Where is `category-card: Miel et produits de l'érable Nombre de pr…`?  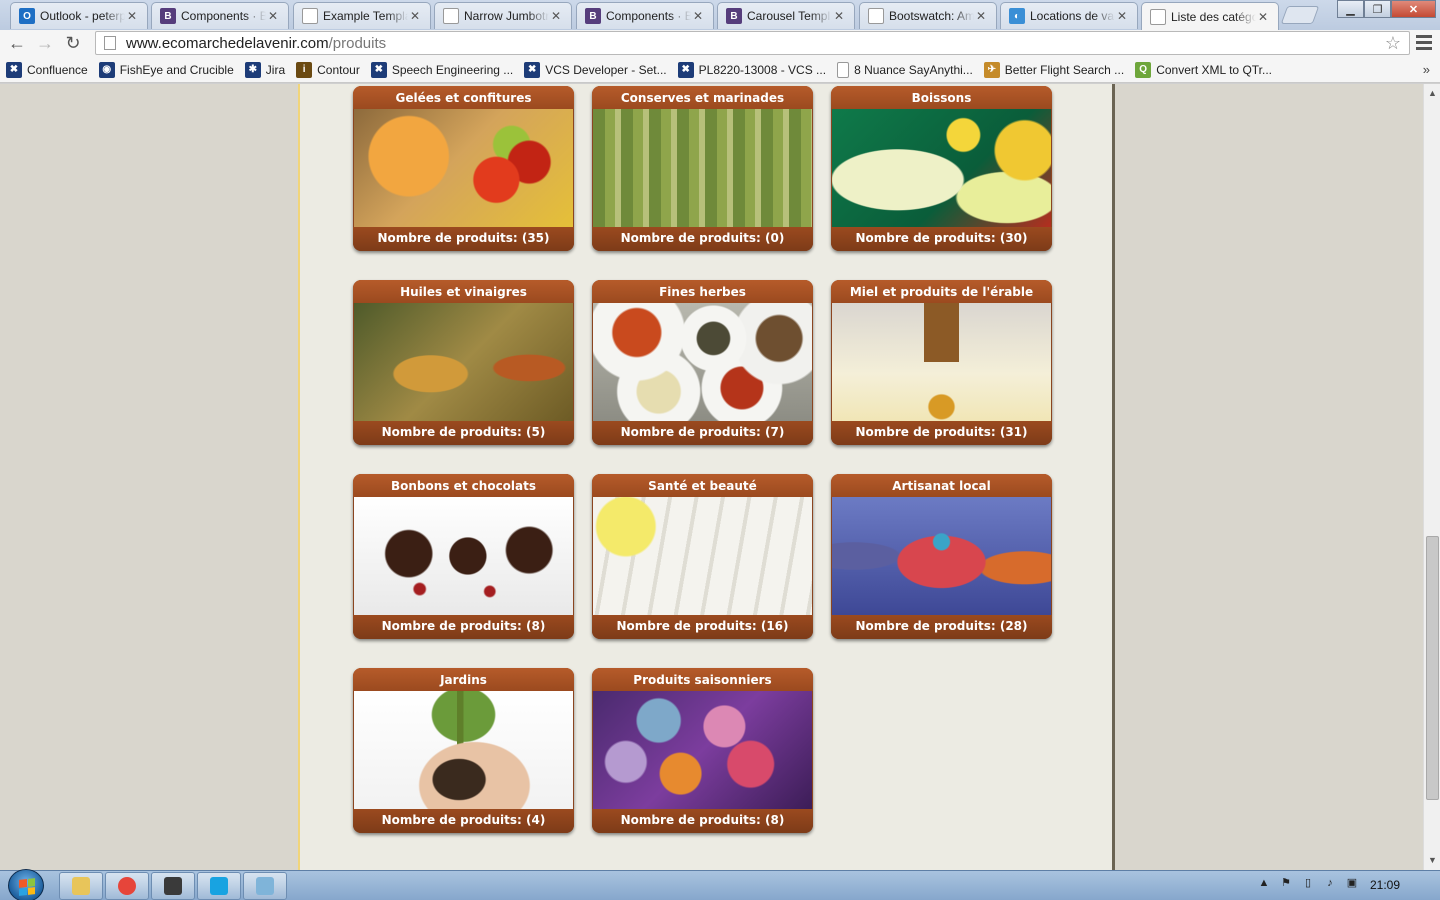 category-card: Miel et produits de l'érable Nombre de pr… is located at coordinates (941, 362).